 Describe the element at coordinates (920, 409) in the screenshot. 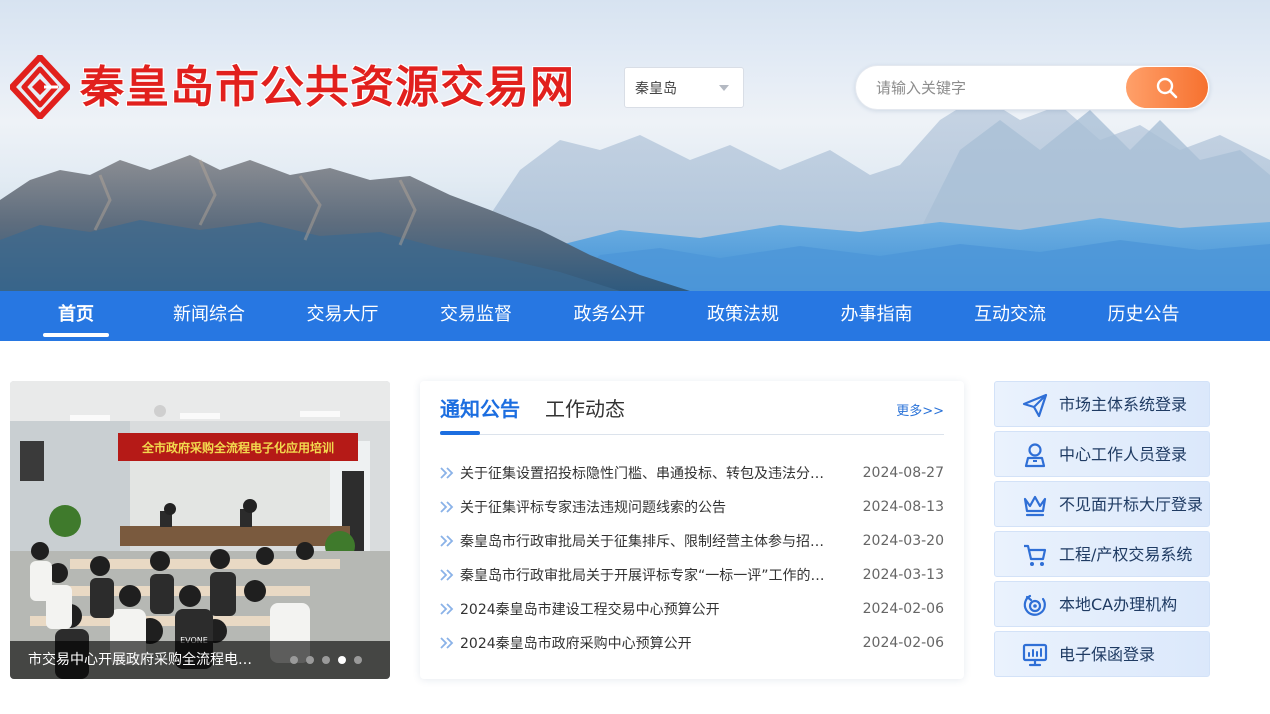

I see `more-link: 更多>>` at that location.